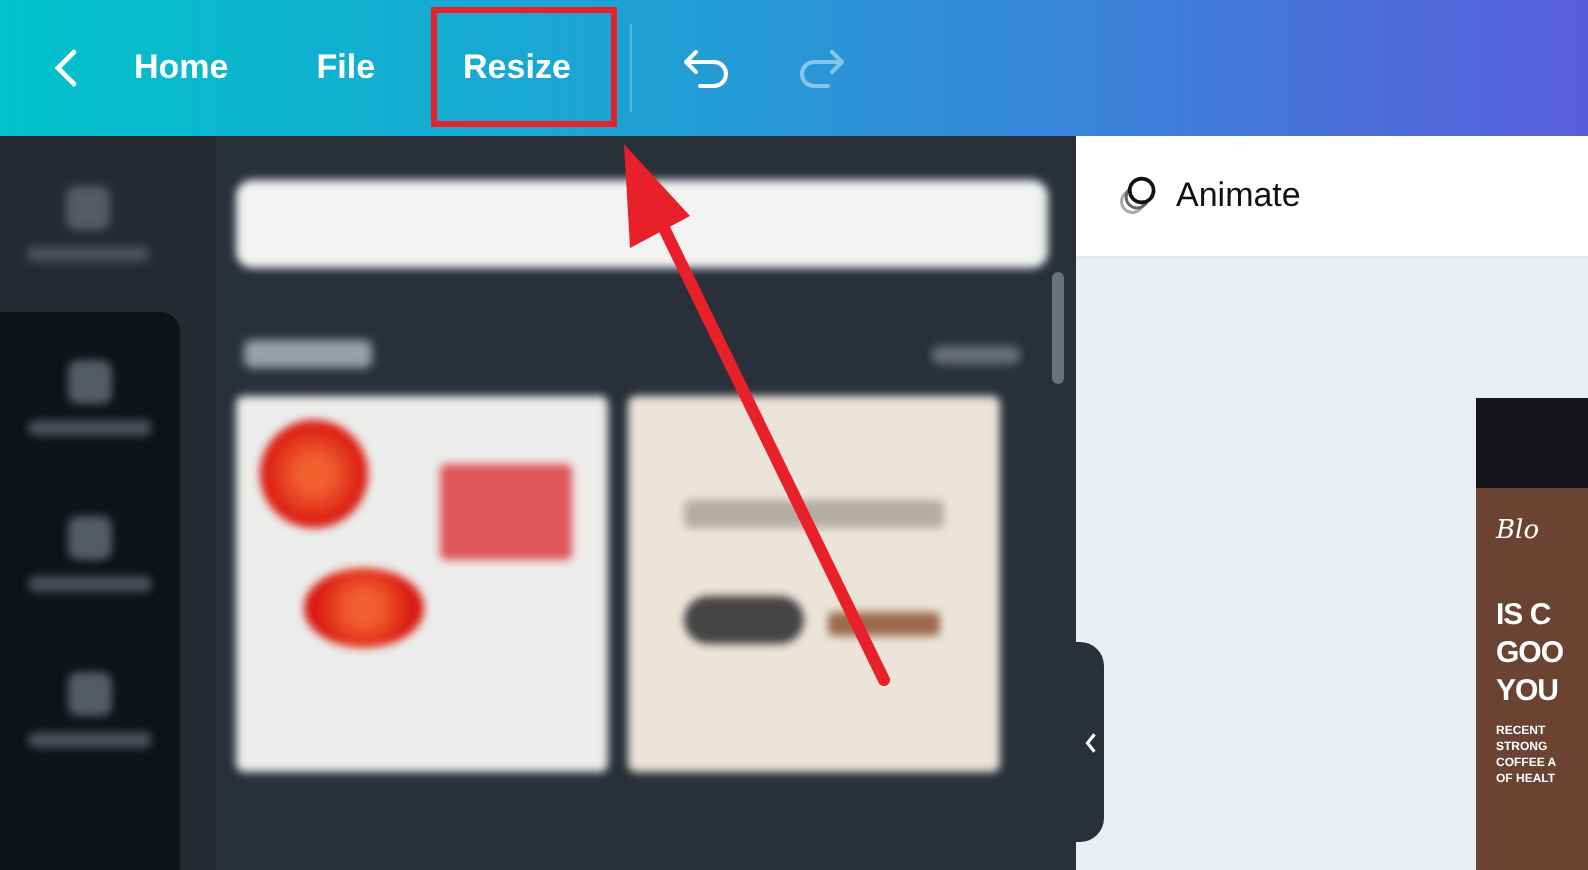 This screenshot has height=870, width=1588. I want to click on blurred-link, so click(976, 354).